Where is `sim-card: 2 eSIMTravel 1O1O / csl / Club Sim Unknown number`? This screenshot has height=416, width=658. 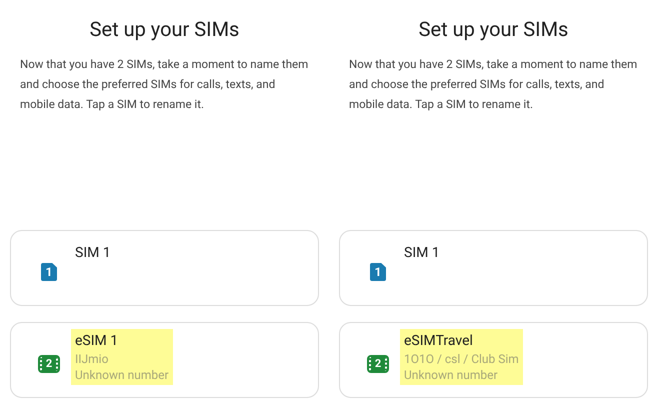
sim-card: 2 eSIMTravel 1O1O / csl / Club Sim Unknown number is located at coordinates (493, 360).